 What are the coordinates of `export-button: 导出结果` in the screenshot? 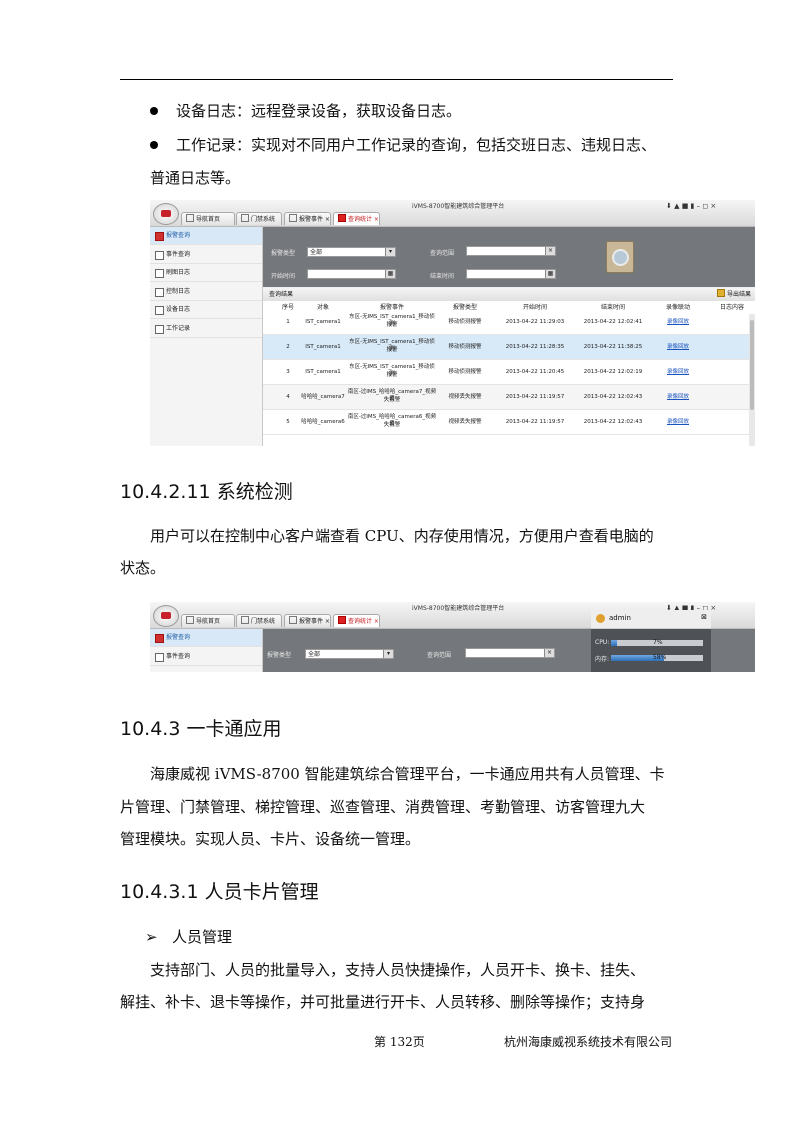 It's located at (733, 294).